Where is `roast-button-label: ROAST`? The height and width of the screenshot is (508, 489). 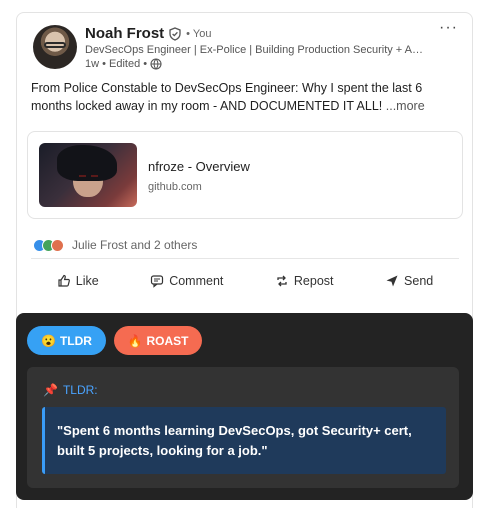
roast-button-label: ROAST is located at coordinates (167, 340).